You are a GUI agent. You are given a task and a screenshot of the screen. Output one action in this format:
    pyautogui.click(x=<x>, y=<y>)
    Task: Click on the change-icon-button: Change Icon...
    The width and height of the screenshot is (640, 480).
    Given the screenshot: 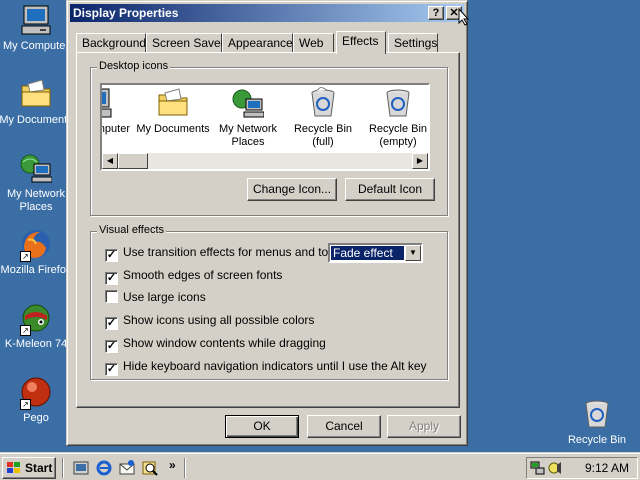 What is the action you would take?
    pyautogui.click(x=292, y=189)
    